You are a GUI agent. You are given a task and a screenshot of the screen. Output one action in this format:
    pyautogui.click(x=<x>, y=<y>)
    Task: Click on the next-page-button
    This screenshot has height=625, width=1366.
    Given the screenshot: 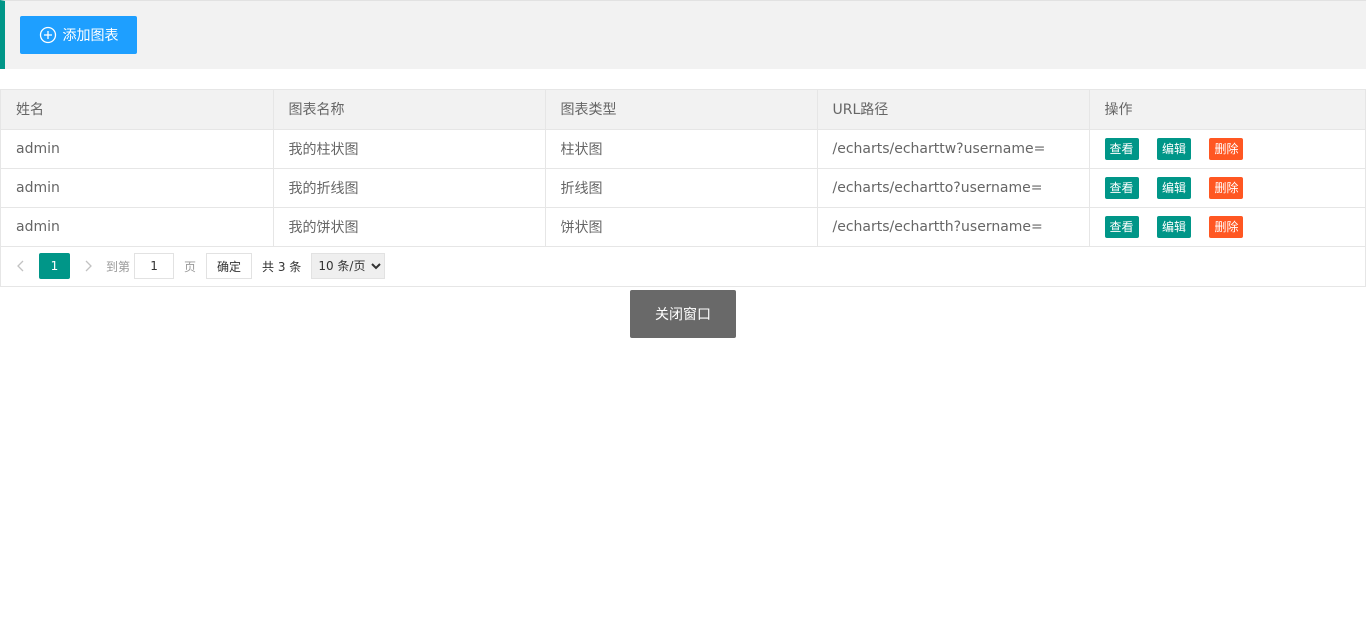 What is the action you would take?
    pyautogui.click(x=88, y=266)
    